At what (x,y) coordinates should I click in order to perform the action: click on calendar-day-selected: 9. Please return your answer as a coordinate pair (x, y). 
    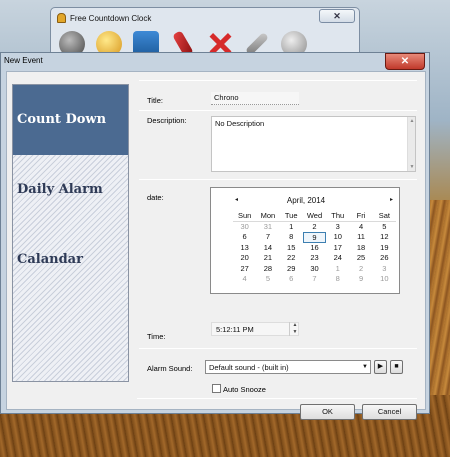
    Looking at the image, I should click on (314, 237).